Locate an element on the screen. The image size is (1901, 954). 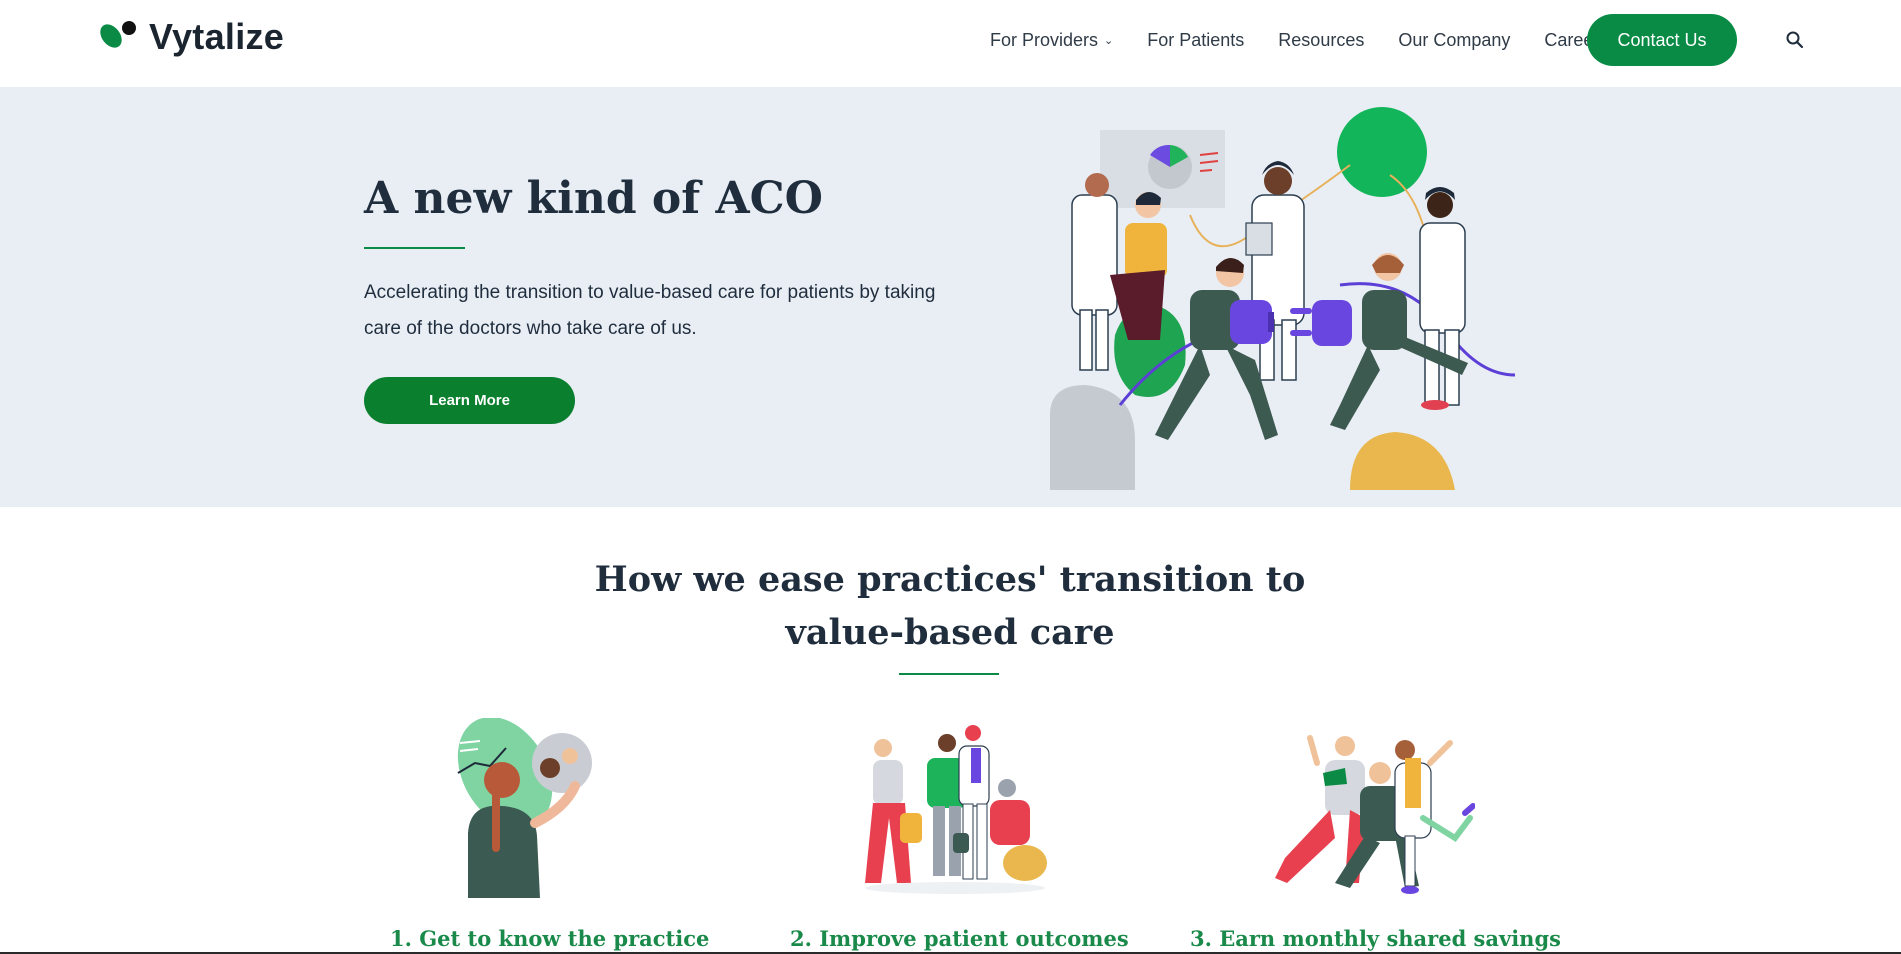
card-1-illustration is located at coordinates (524, 808).